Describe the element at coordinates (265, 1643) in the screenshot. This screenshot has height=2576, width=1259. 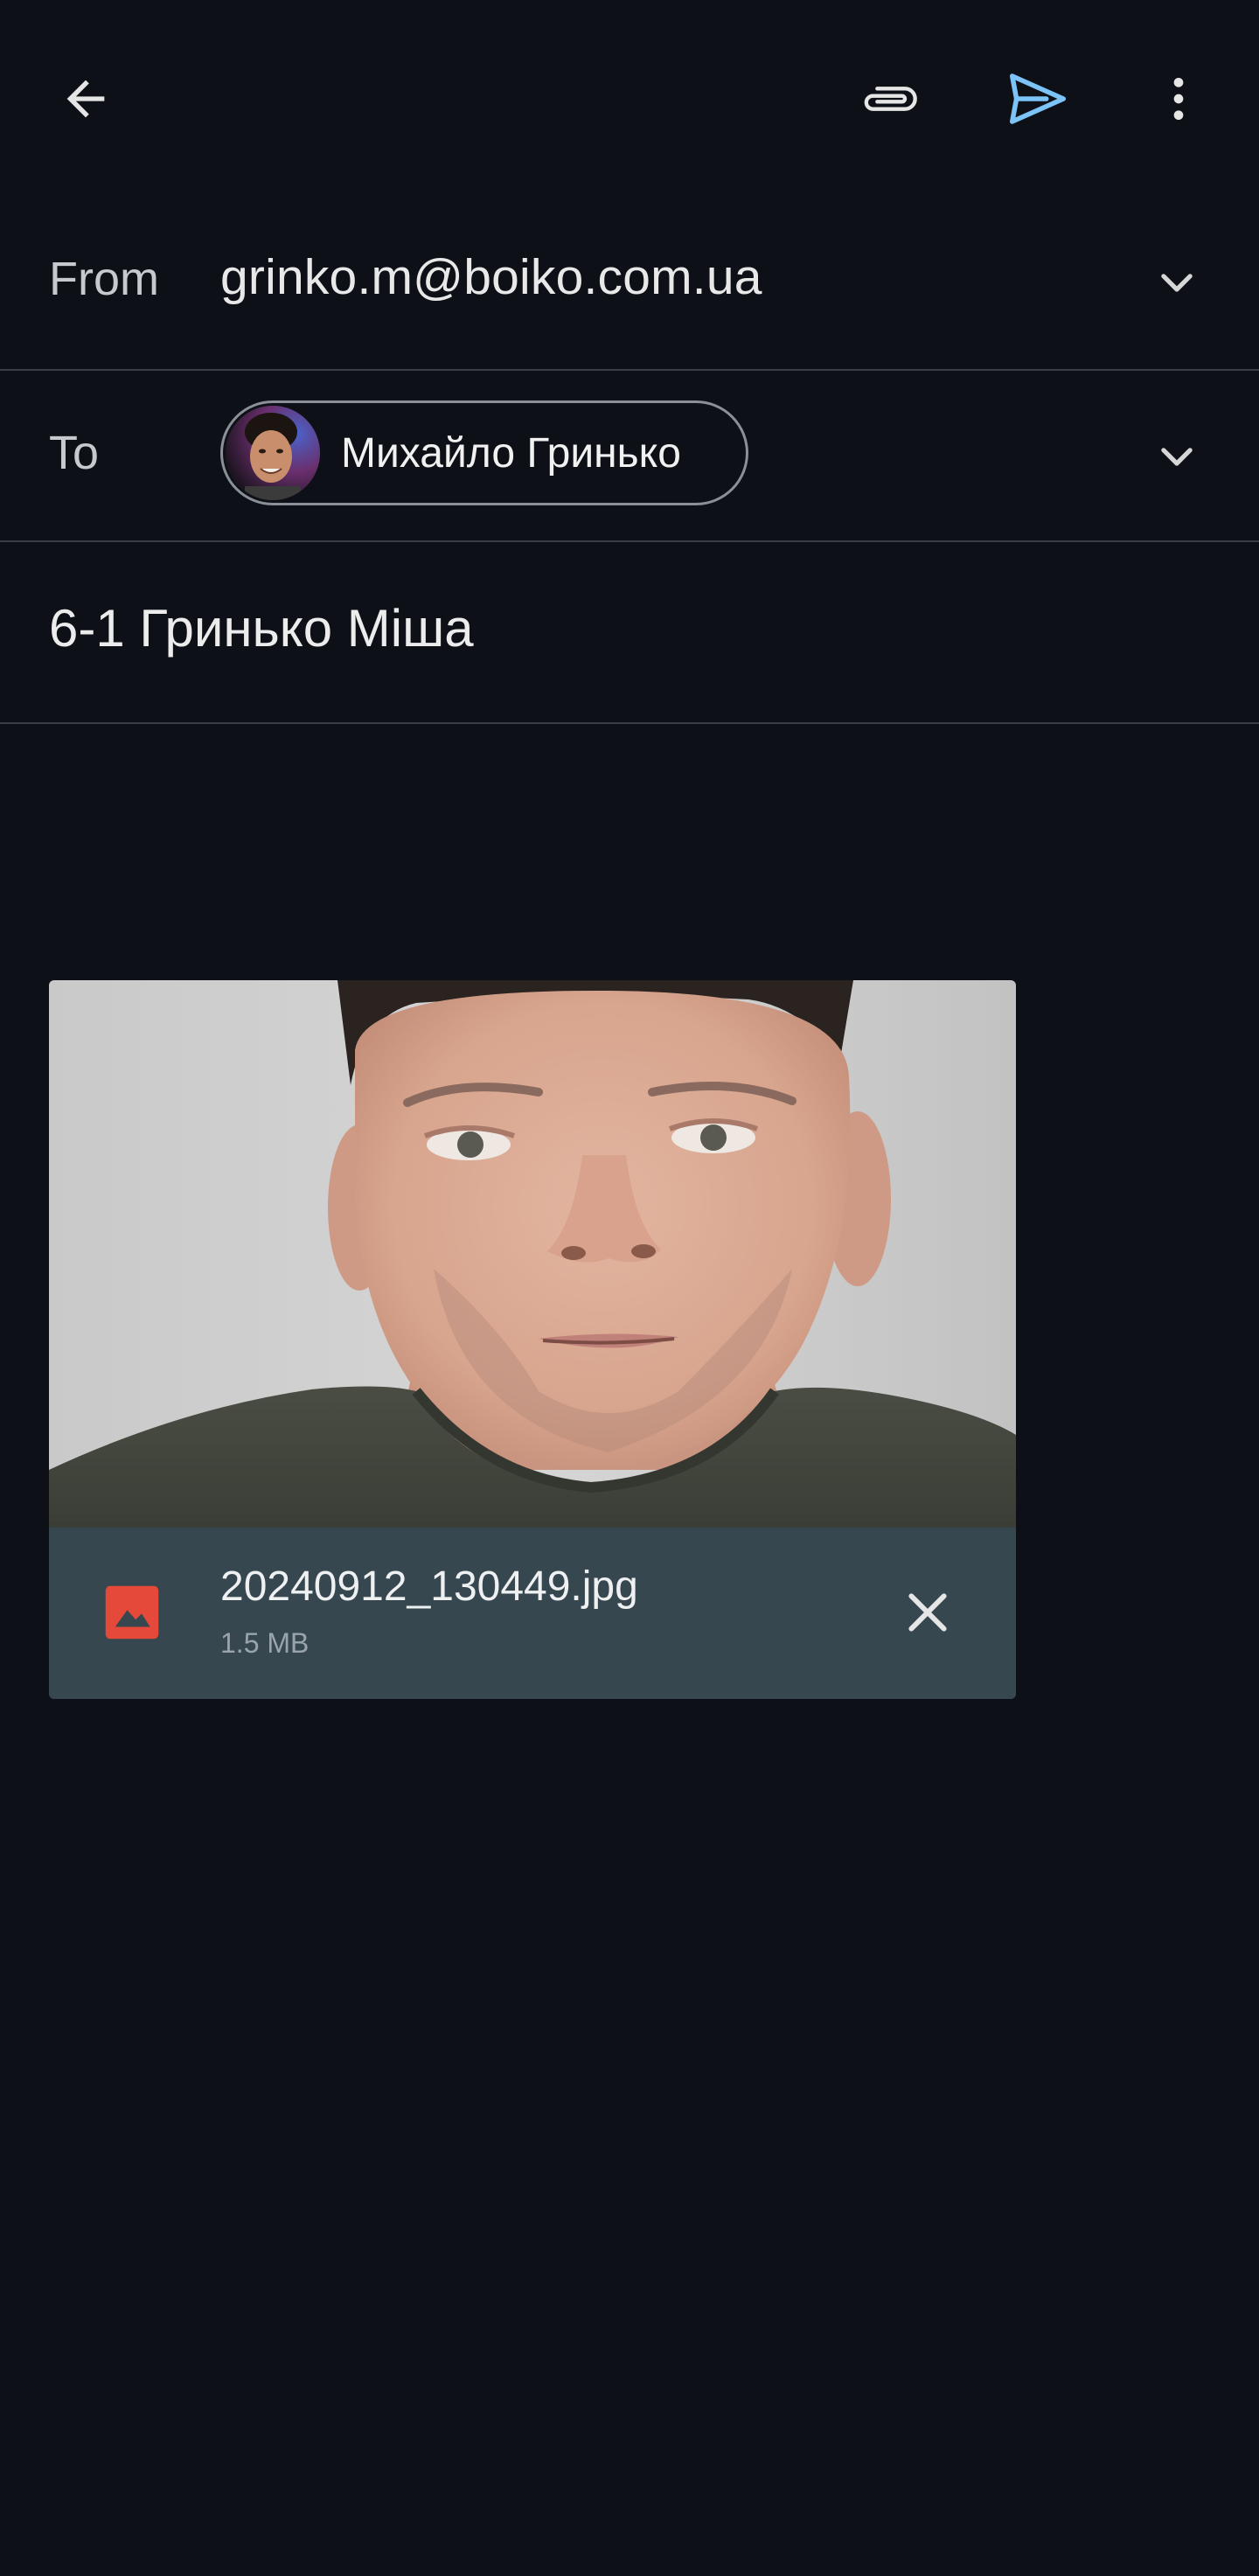
I see `attachment-file-size: 1.5 MB` at that location.